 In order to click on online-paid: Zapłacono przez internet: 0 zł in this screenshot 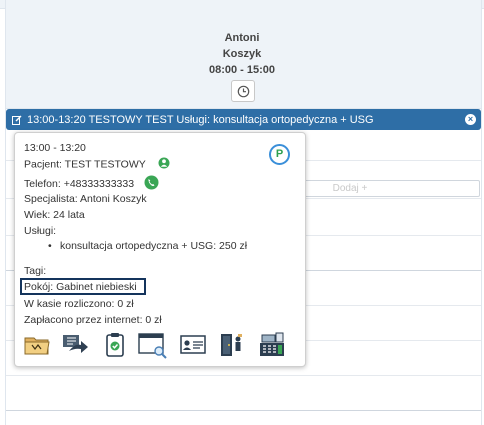, I will do `click(93, 320)`.